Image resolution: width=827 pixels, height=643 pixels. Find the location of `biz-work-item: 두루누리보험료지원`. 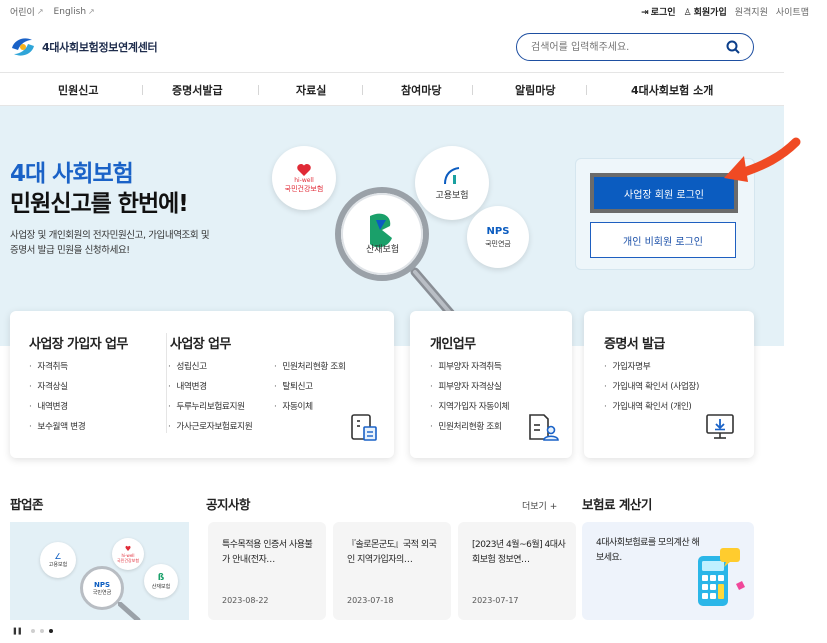

biz-work-item: 두루누리보험료지원 is located at coordinates (210, 411).